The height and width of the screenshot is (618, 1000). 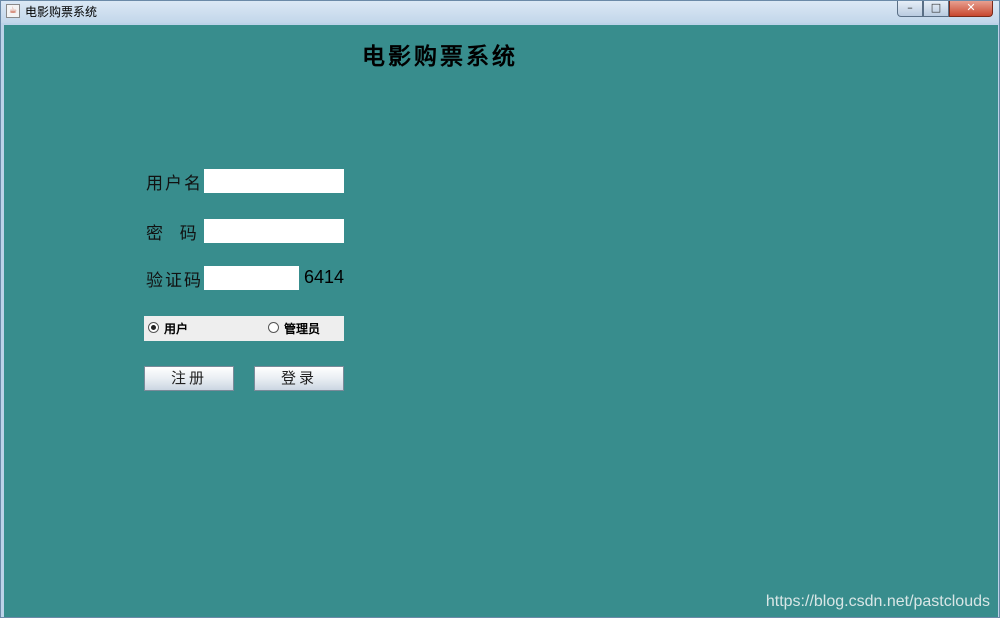 I want to click on maximize-button: □, so click(x=936, y=9).